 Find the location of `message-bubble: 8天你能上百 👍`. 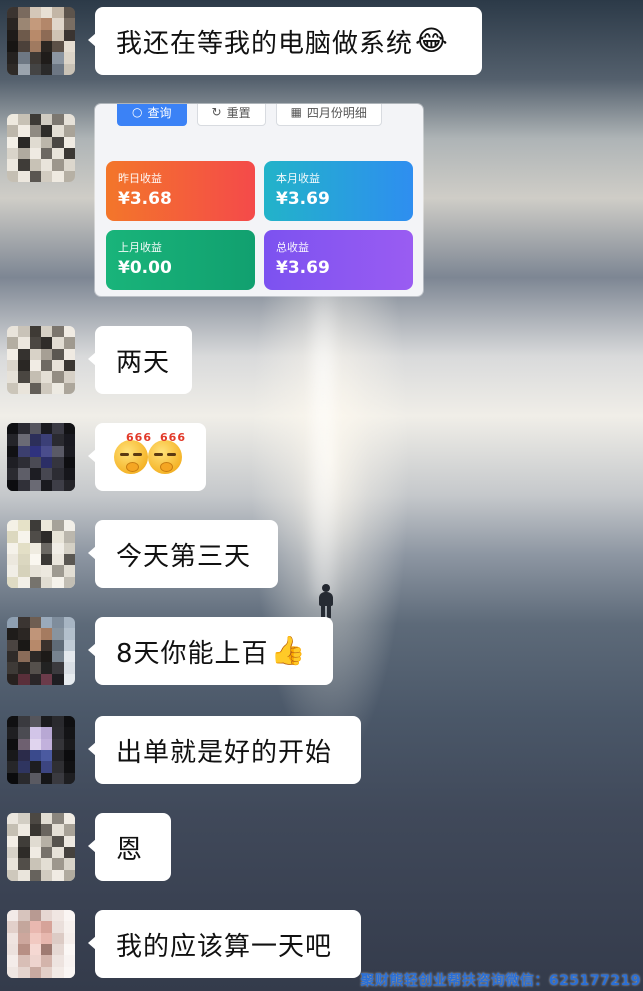

message-bubble: 8天你能上百 👍 is located at coordinates (210, 651).